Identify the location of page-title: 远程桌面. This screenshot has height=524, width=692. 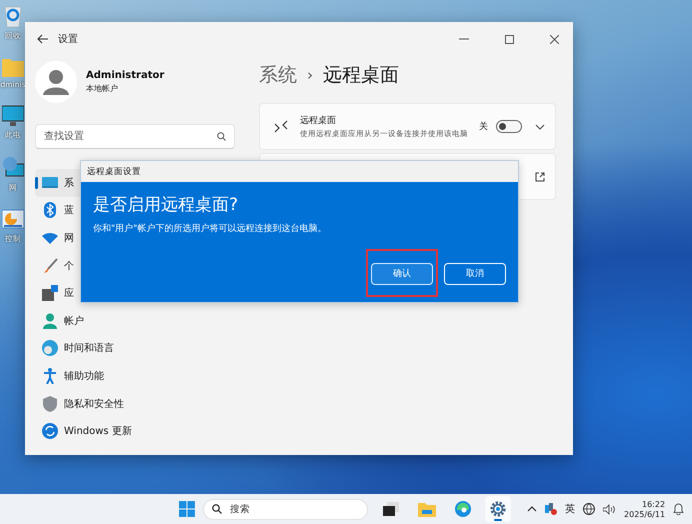
(361, 75).